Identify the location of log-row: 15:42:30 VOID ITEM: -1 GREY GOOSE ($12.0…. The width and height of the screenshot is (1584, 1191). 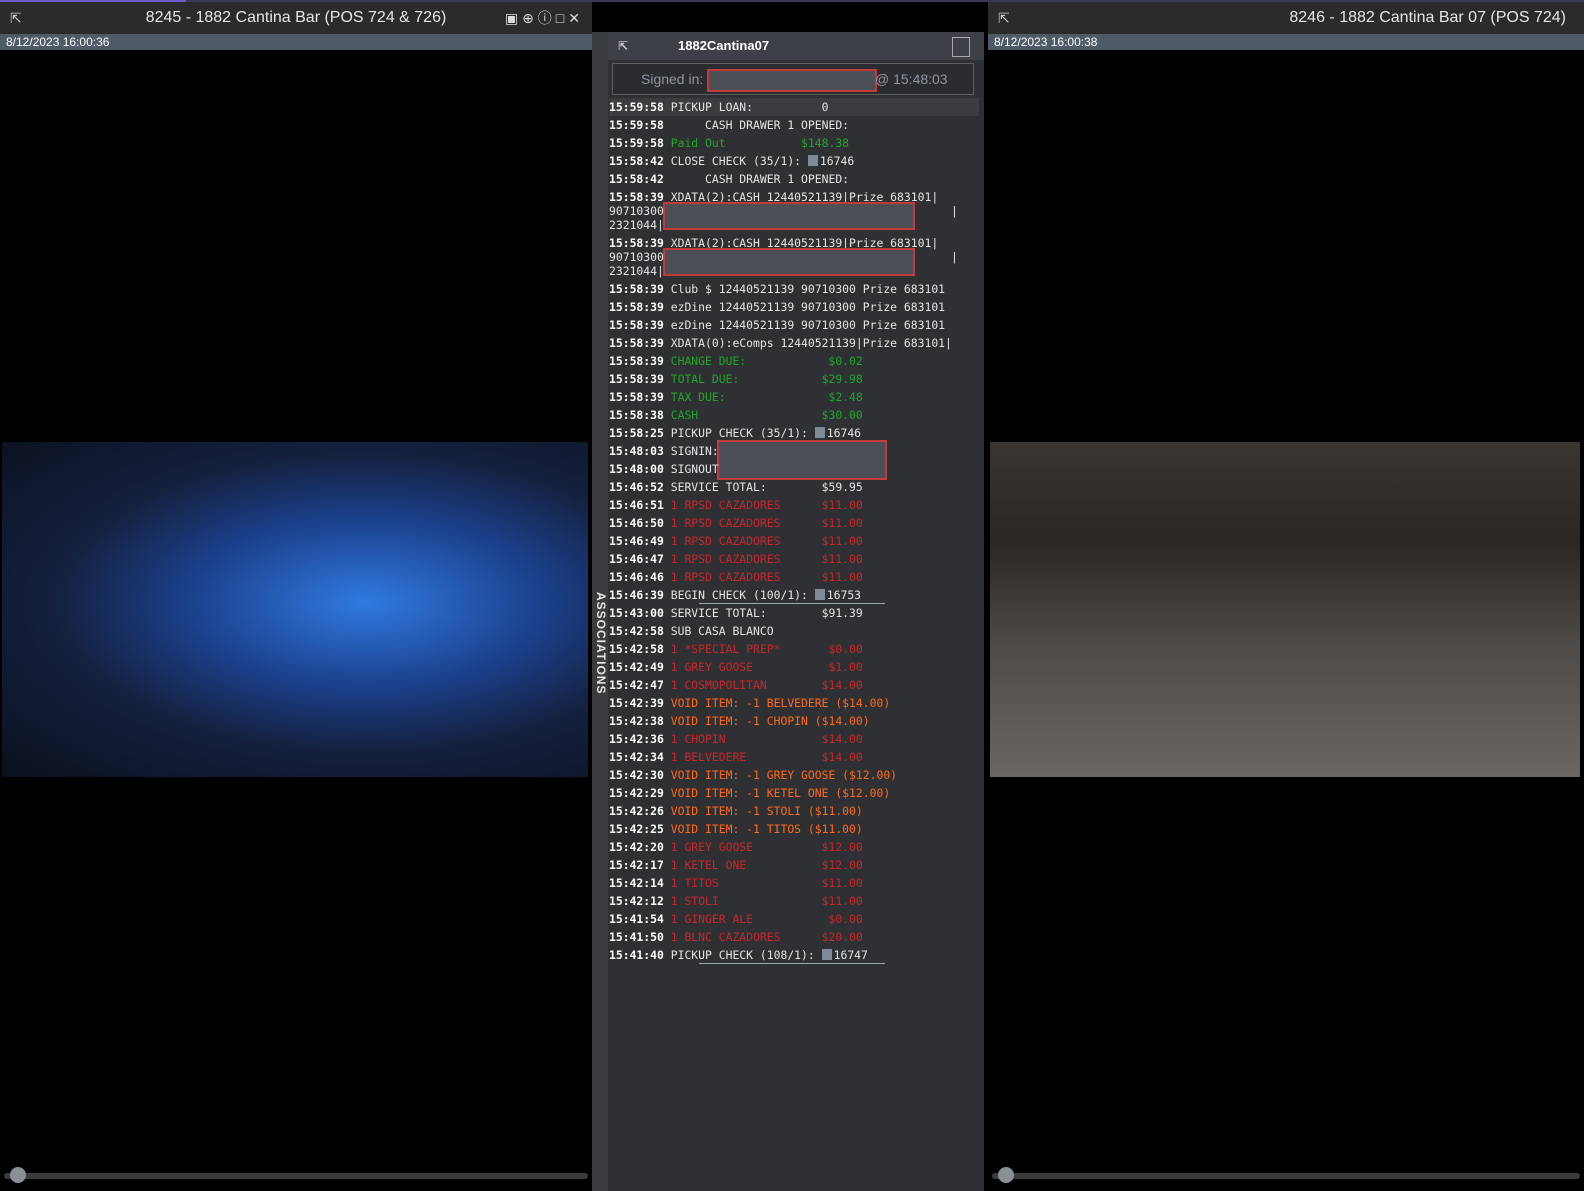
(794, 775).